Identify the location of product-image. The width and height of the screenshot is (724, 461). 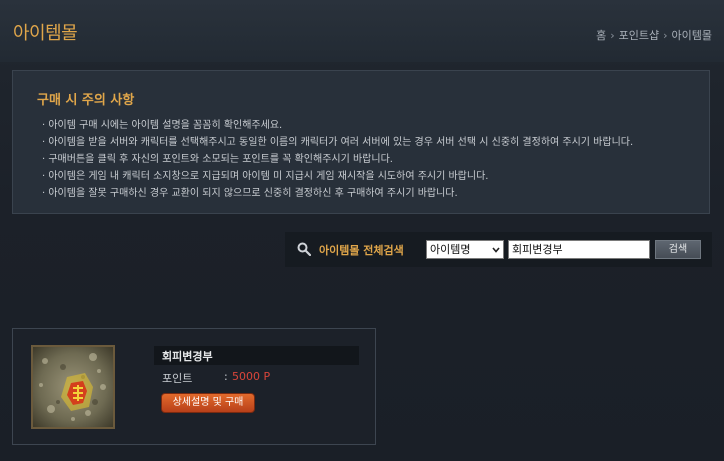
(73, 387).